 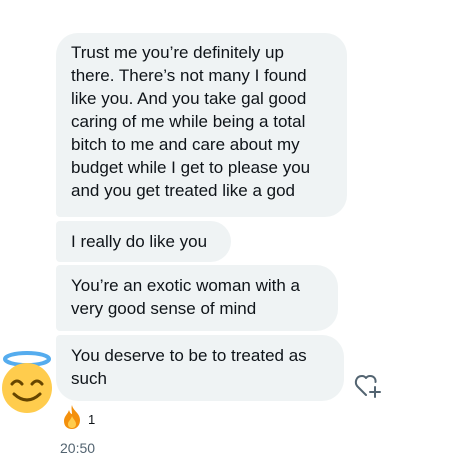 I want to click on reaction-count: 1, so click(x=92, y=419).